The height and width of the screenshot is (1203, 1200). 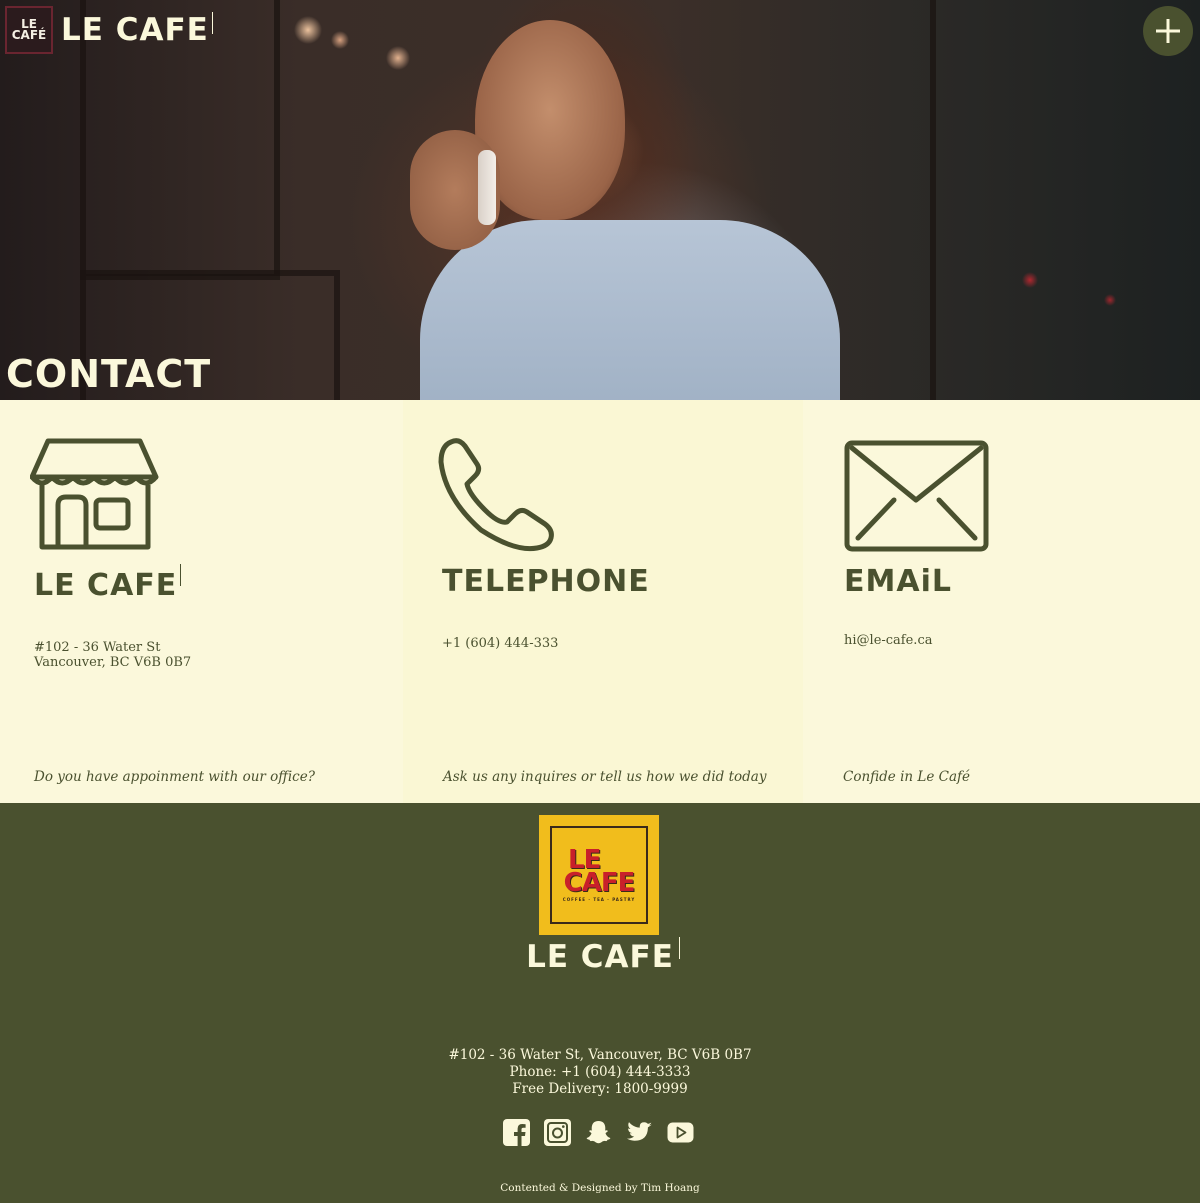 I want to click on page-title: CONTACT, so click(x=109, y=374).